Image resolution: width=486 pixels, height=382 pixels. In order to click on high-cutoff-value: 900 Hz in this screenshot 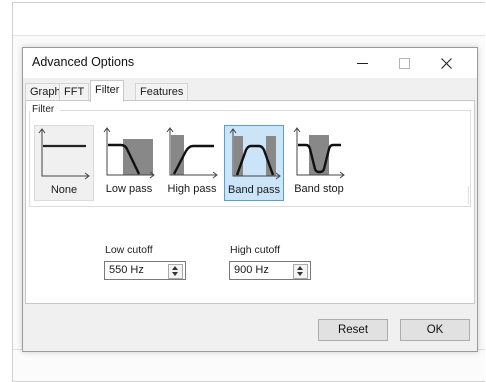, I will do `click(251, 270)`.